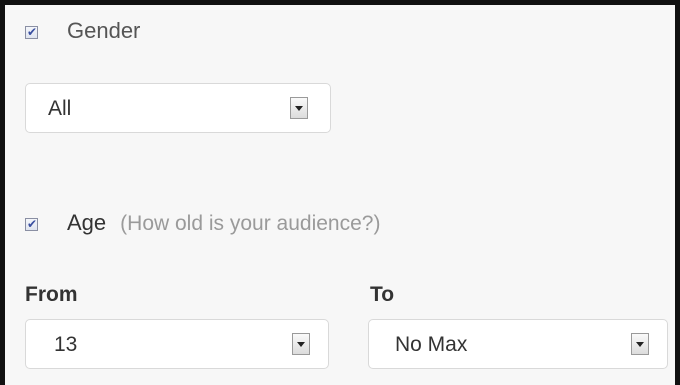  Describe the element at coordinates (382, 294) in the screenshot. I see `to-label: To` at that location.